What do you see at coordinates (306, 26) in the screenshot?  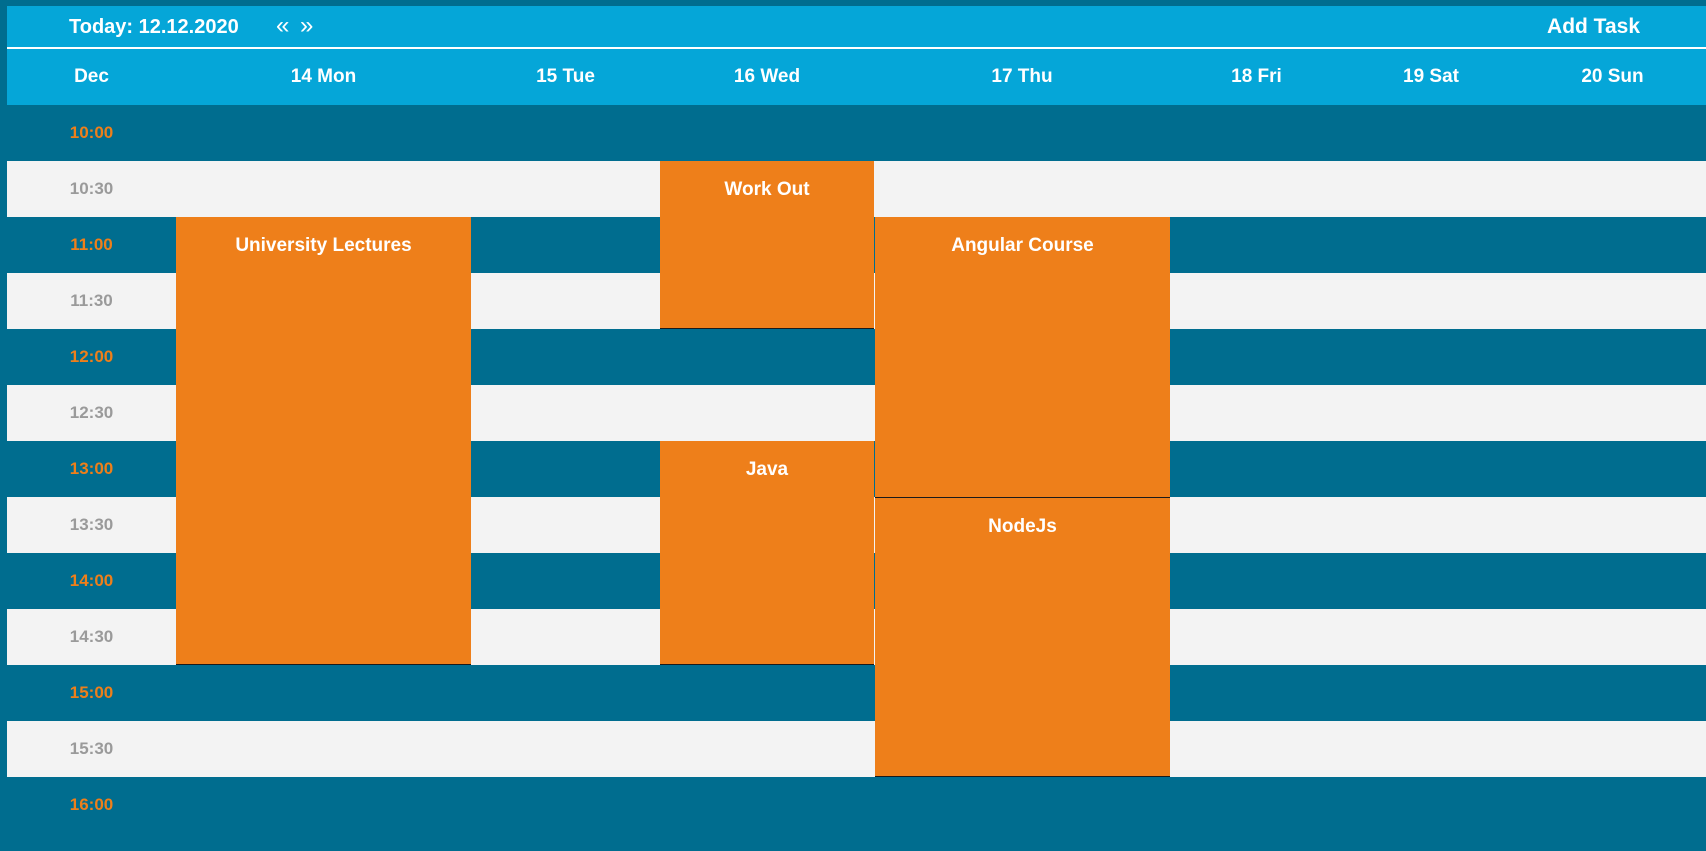 I see `next-week-icon: »` at bounding box center [306, 26].